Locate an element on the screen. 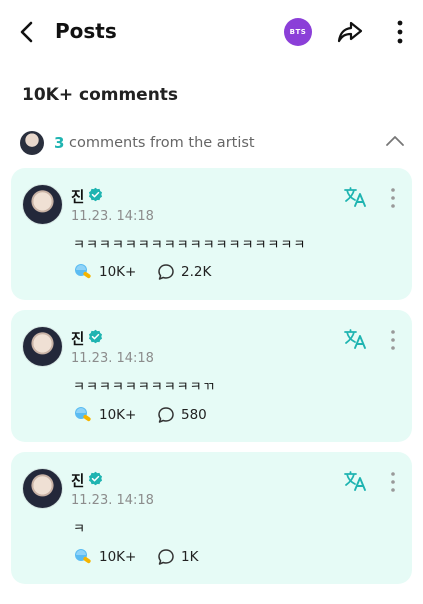  more-options-button is located at coordinates (400, 32).